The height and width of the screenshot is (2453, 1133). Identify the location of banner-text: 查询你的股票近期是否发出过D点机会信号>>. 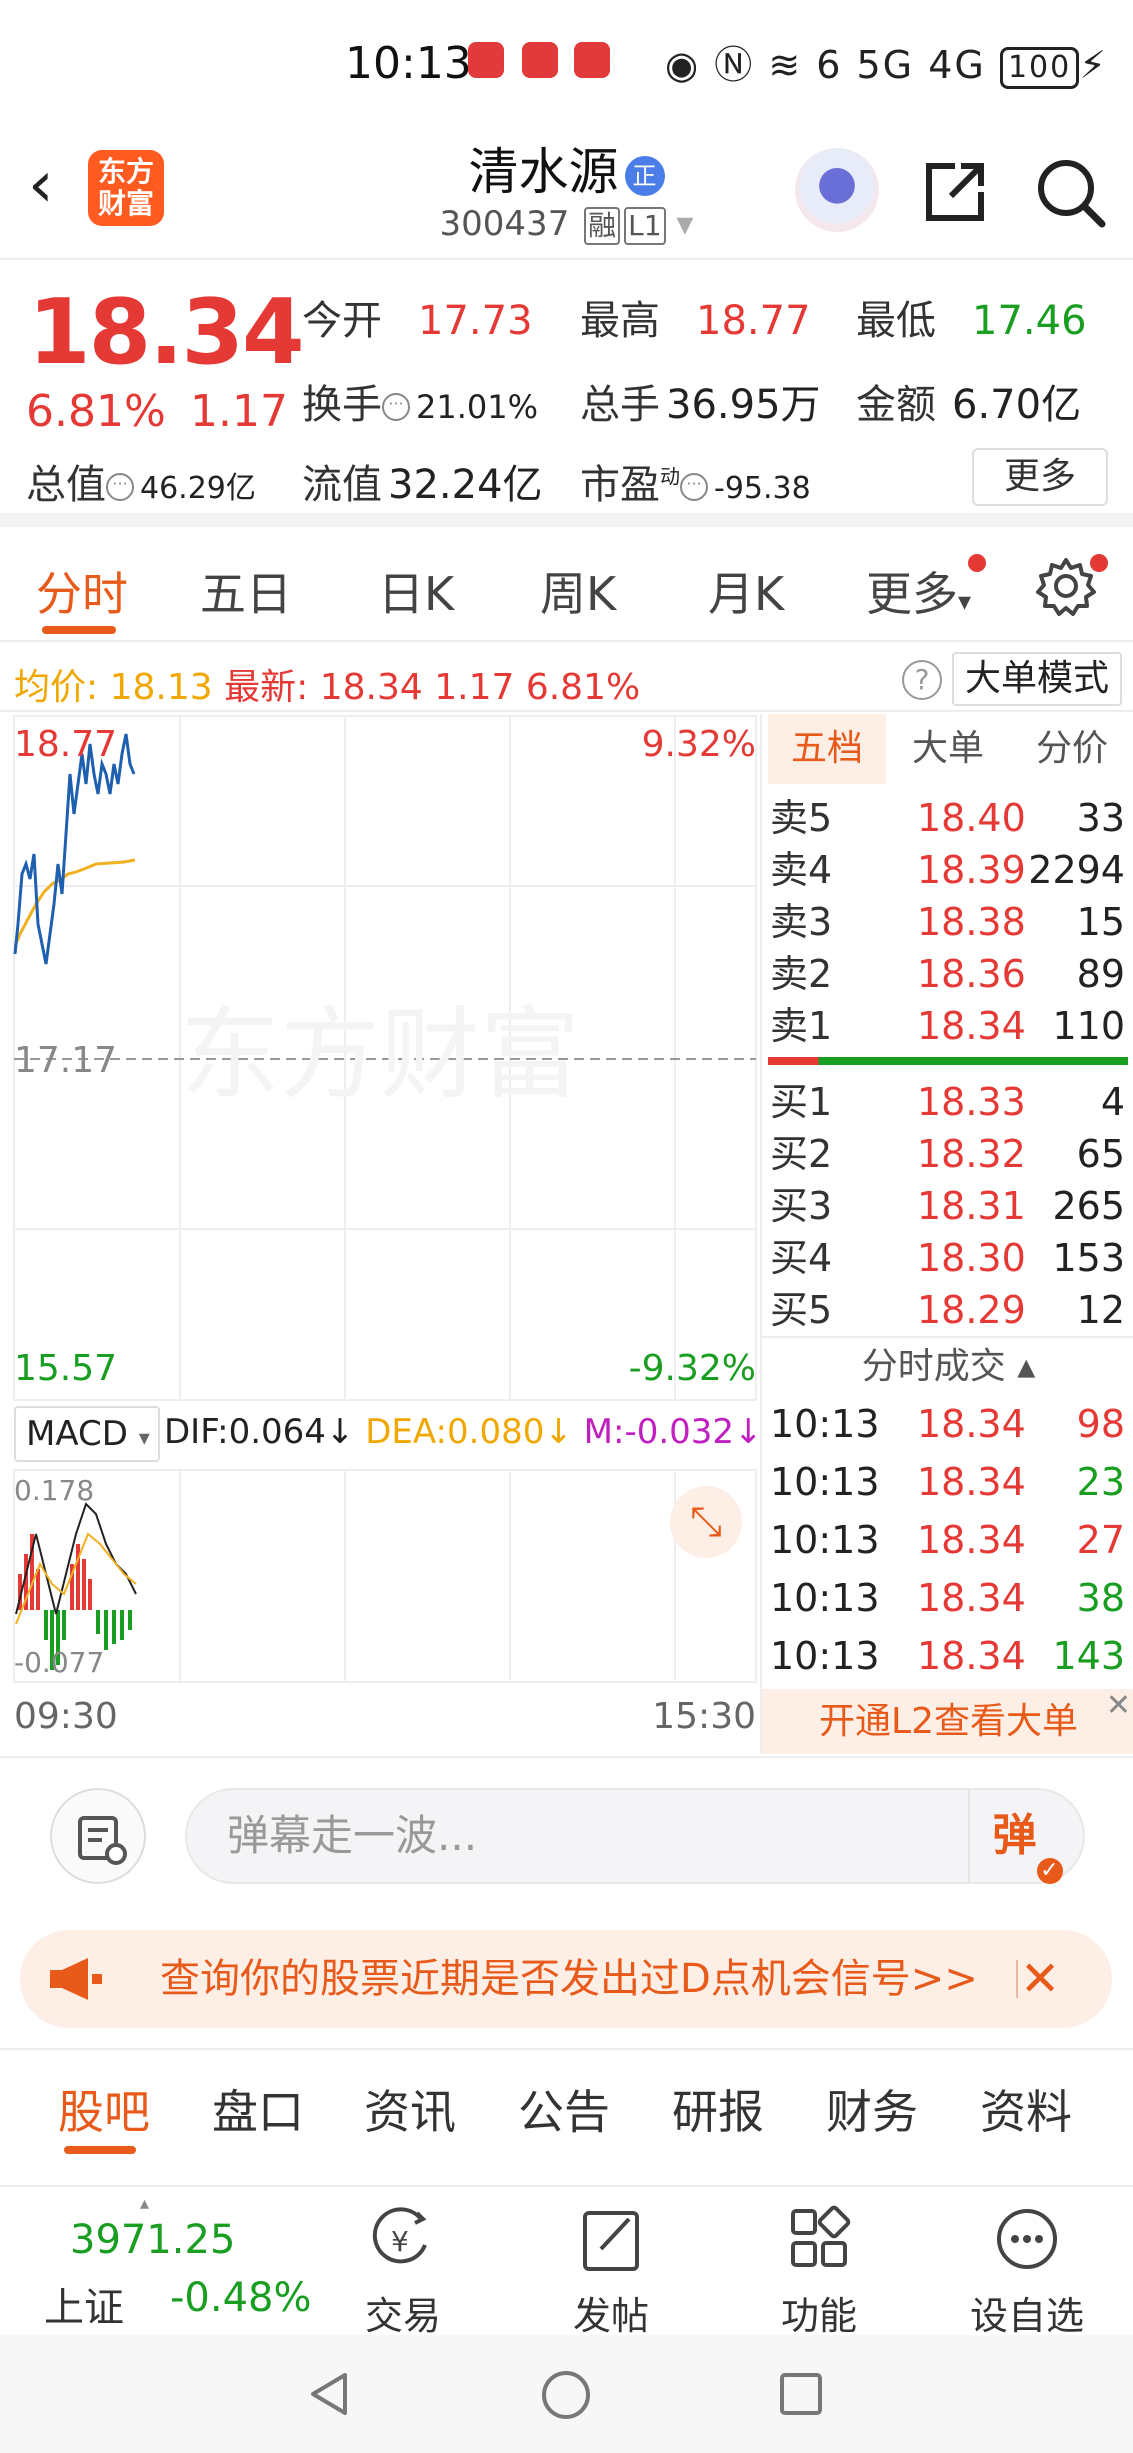
(569, 1979).